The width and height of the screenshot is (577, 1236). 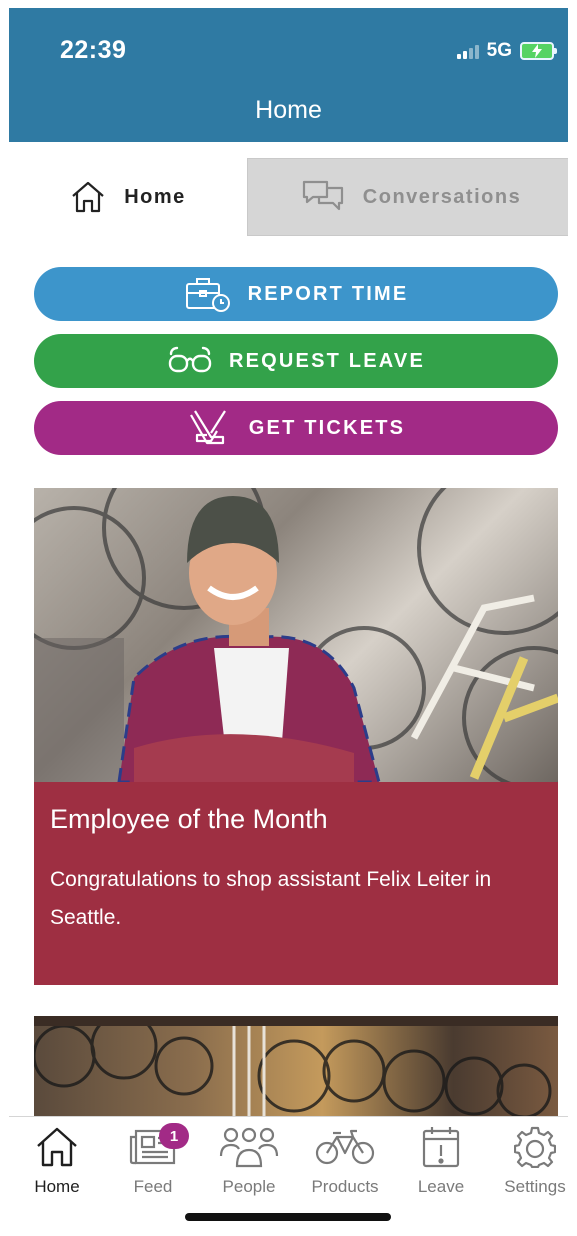 I want to click on gear-icon, so click(x=535, y=1147).